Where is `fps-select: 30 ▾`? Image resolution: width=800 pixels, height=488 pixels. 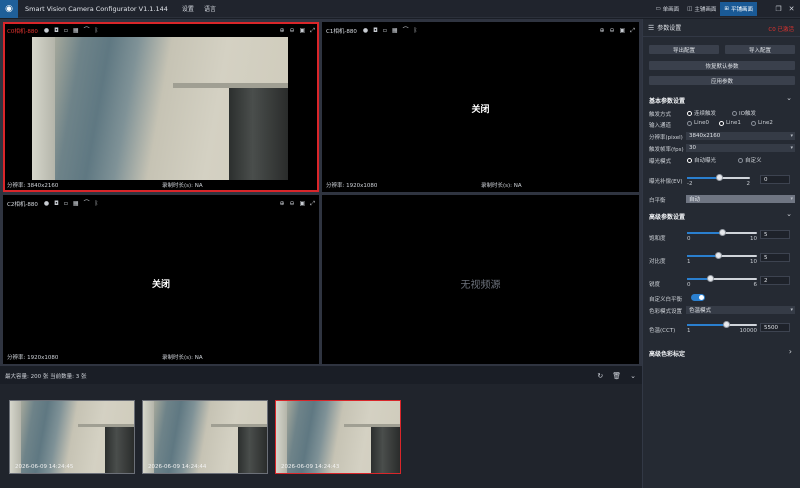 fps-select: 30 ▾ is located at coordinates (740, 148).